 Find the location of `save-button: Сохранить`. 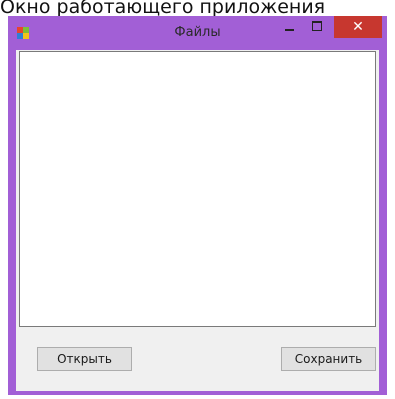

save-button: Сохранить is located at coordinates (328, 359).